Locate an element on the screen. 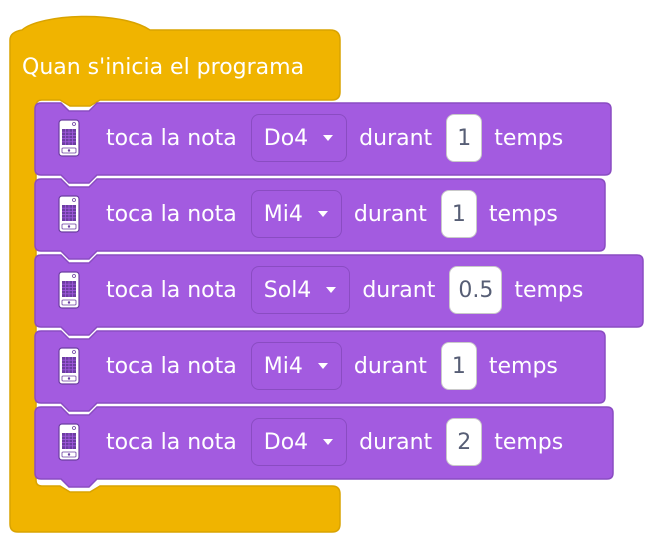 The width and height of the screenshot is (650, 539). play-note-block: toca la nota Sol4 durant 0.5 temps is located at coordinates (339, 295).